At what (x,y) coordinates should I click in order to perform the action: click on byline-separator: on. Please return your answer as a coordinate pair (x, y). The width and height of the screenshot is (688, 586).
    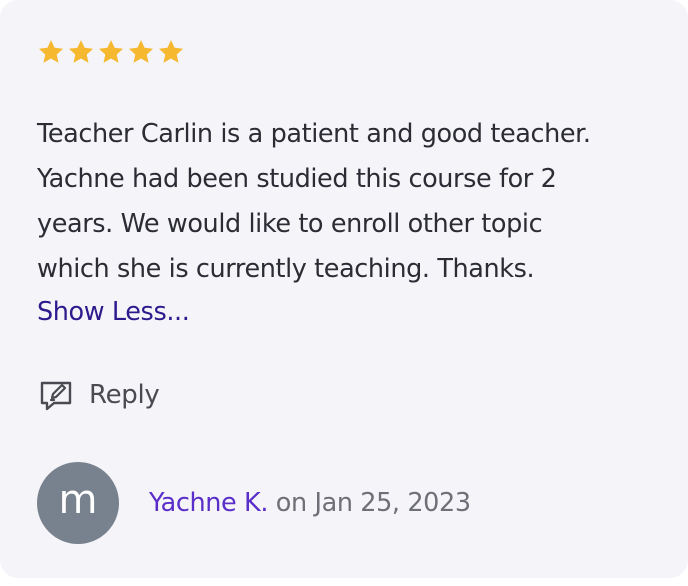
    Looking at the image, I should click on (291, 503).